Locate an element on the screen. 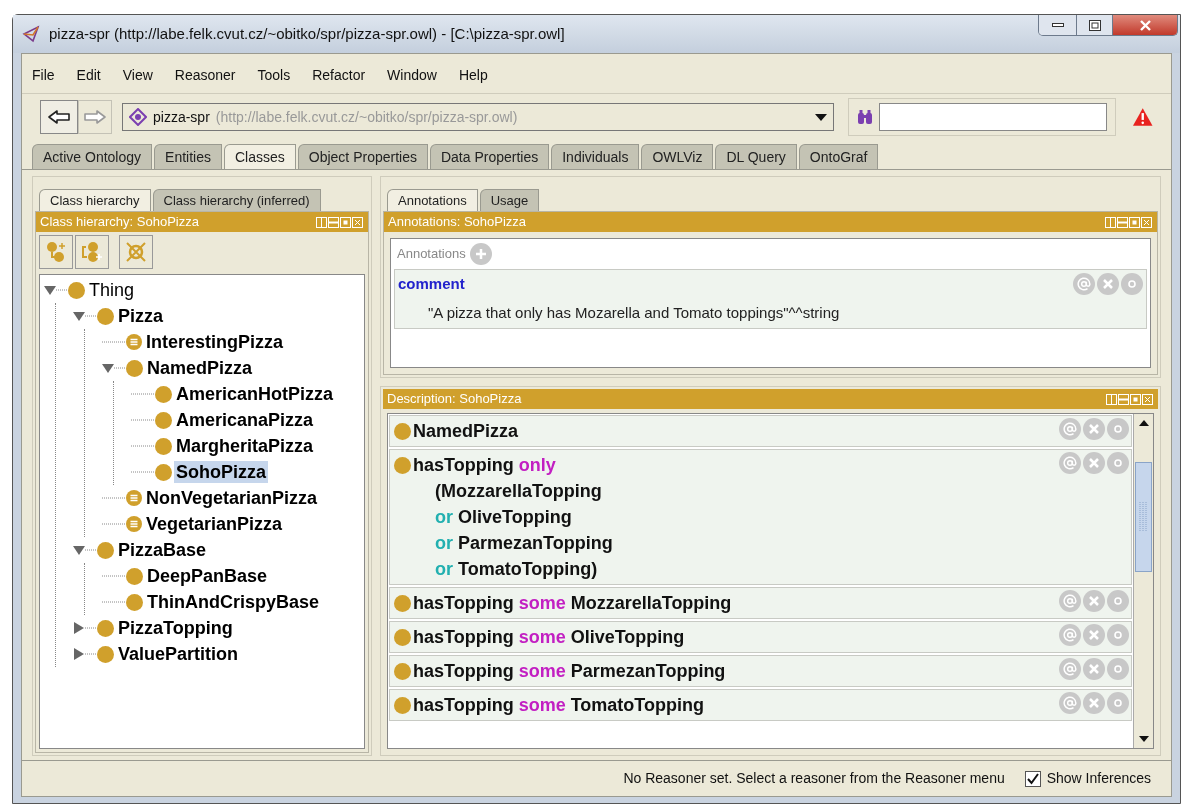 This screenshot has height=804, width=1181. class-tree-item: NonVegetarianPizza is located at coordinates (232, 498).